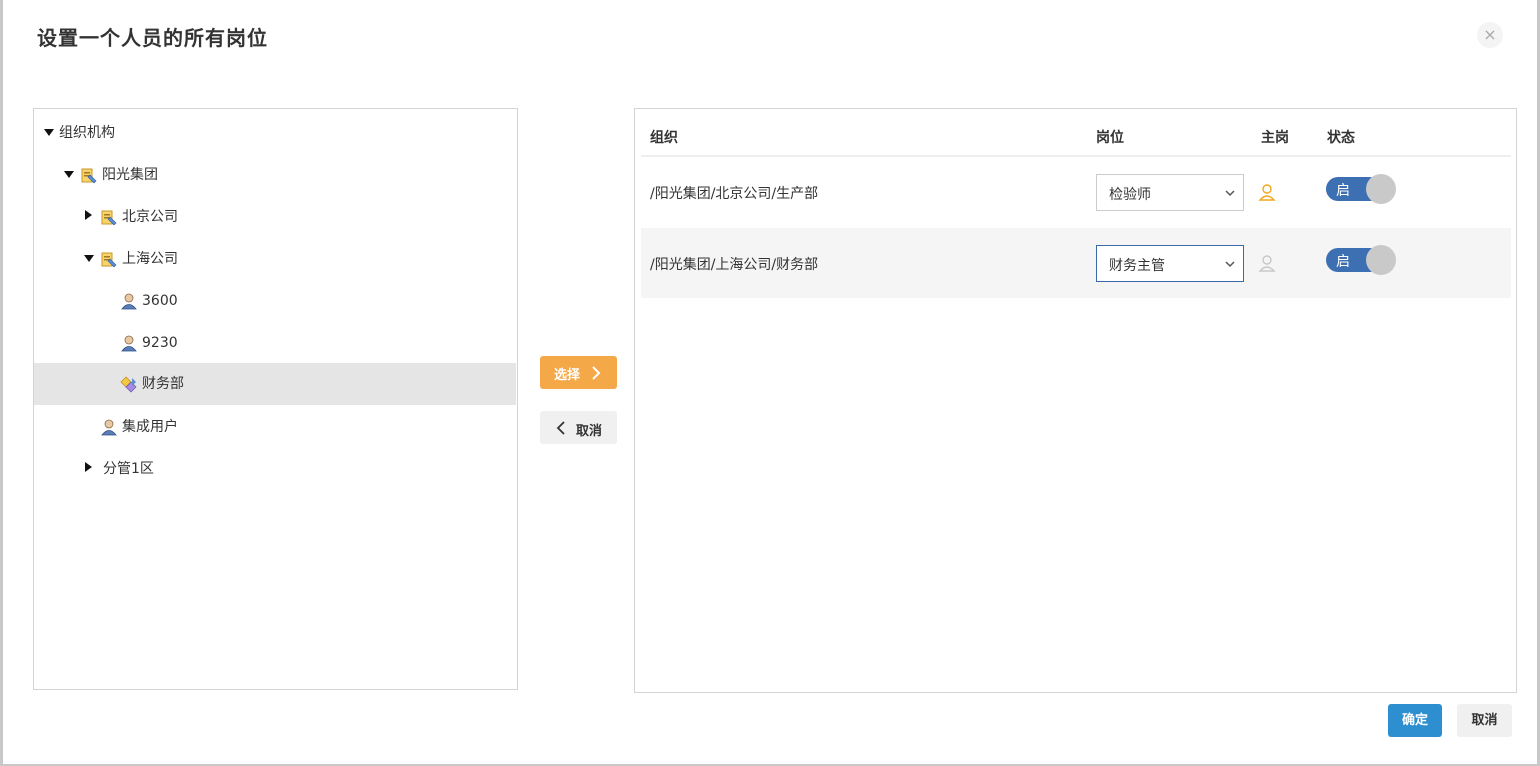 The height and width of the screenshot is (766, 1540). What do you see at coordinates (275, 217) in the screenshot?
I see `tree-node-beijing: 北京公司` at bounding box center [275, 217].